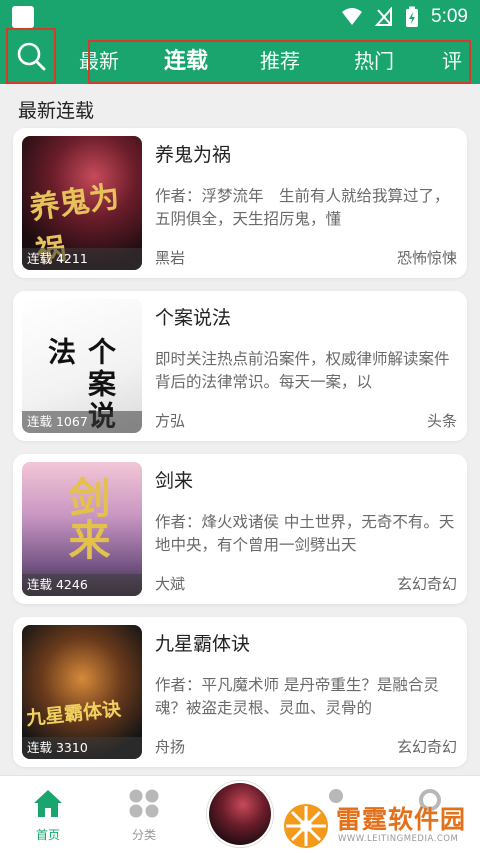 Image resolution: width=480 pixels, height=853 pixels. What do you see at coordinates (99, 59) in the screenshot?
I see `tab-latest: 最新` at bounding box center [99, 59].